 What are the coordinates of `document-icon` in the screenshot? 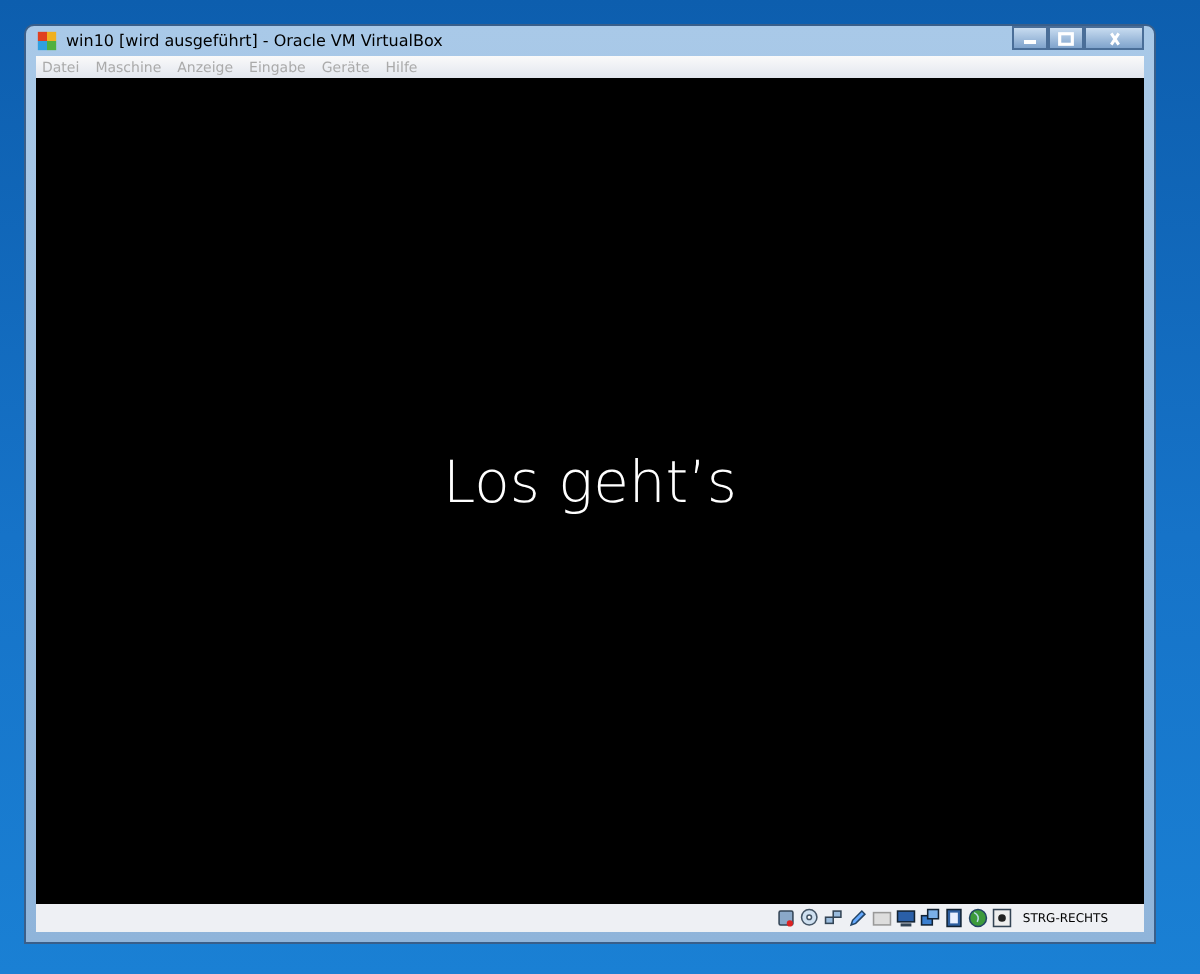 It's located at (954, 918).